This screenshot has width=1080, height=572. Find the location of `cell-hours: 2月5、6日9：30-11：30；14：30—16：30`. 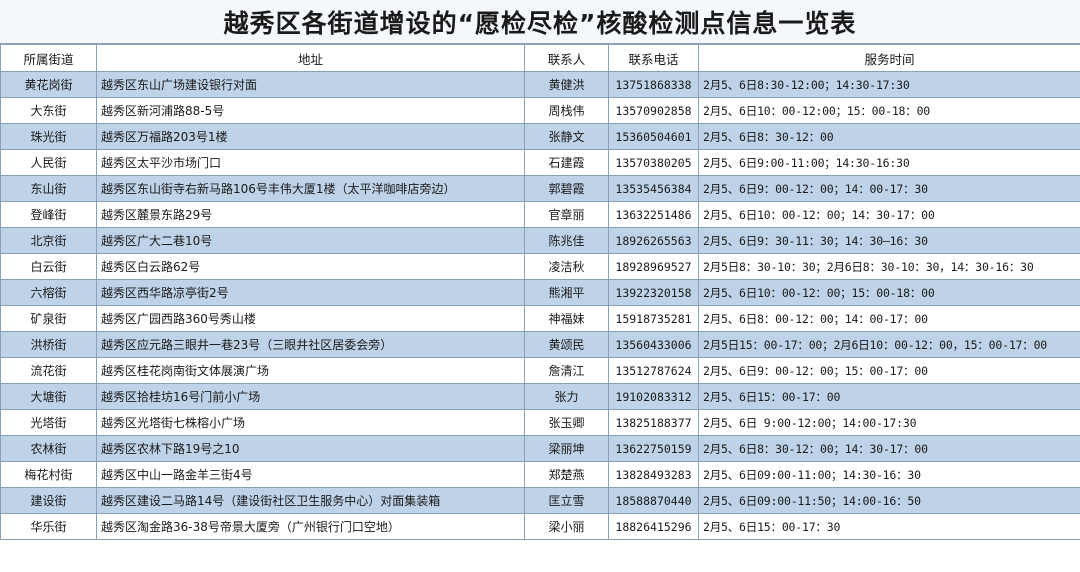

cell-hours: 2月5、6日9：30-11：30；14：30—16：30 is located at coordinates (889, 240).